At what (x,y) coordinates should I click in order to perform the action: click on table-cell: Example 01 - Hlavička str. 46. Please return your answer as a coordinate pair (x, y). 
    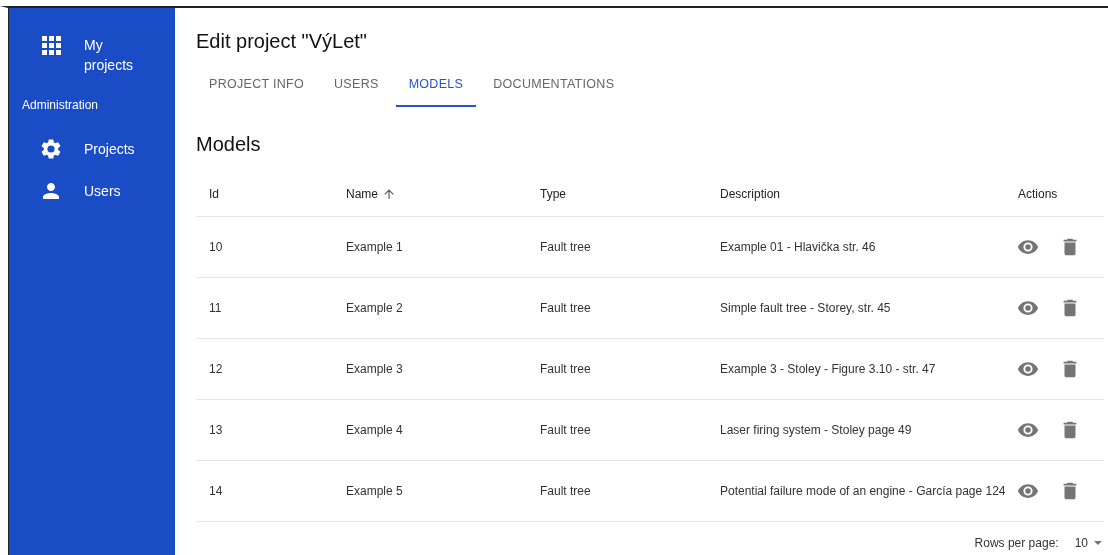
    Looking at the image, I should click on (798, 247).